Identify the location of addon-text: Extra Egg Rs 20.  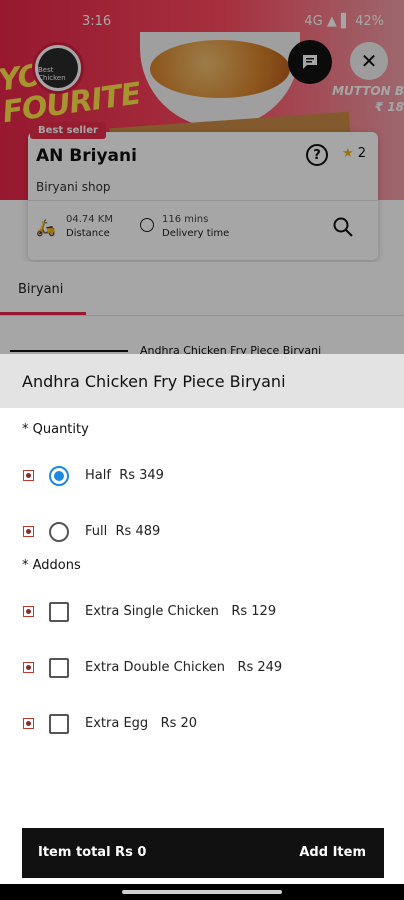
(141, 723).